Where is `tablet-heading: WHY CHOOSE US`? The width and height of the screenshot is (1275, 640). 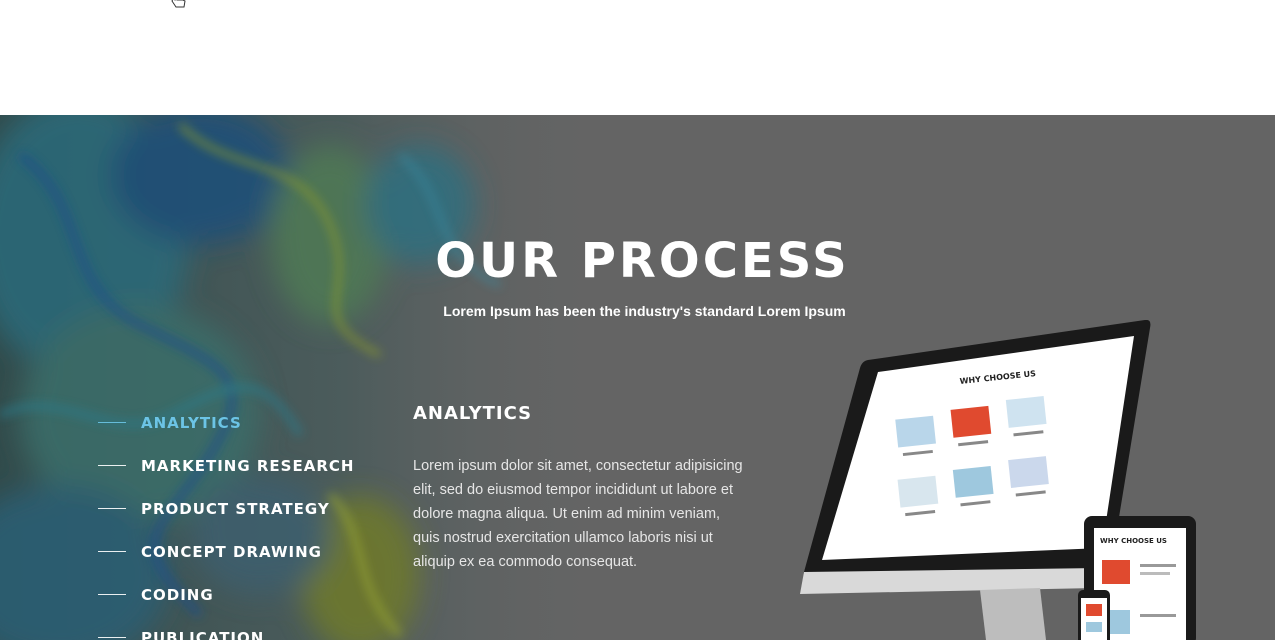 tablet-heading: WHY CHOOSE US is located at coordinates (1133, 541).